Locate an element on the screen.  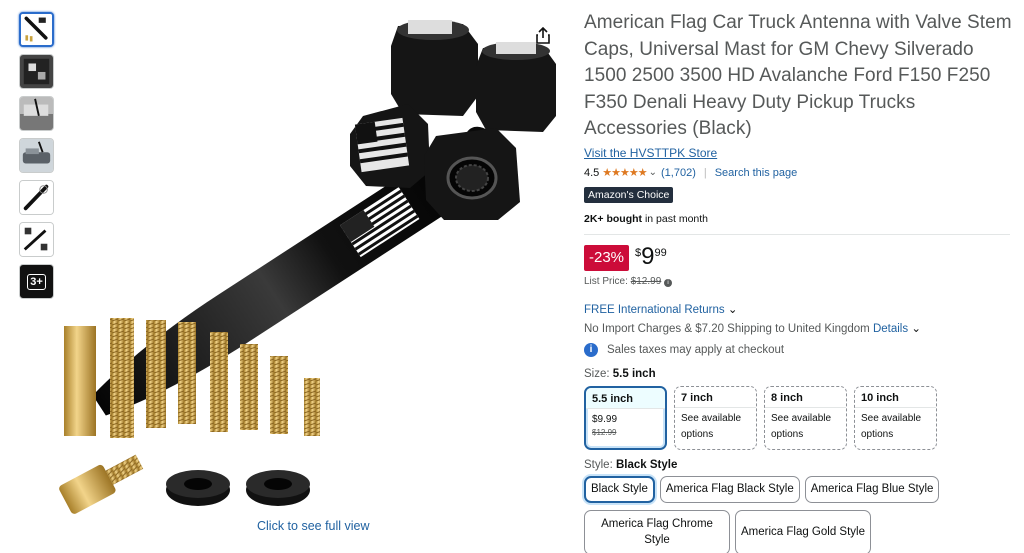
bought-in-past-month: 2K+ bought in past month is located at coordinates (799, 219).